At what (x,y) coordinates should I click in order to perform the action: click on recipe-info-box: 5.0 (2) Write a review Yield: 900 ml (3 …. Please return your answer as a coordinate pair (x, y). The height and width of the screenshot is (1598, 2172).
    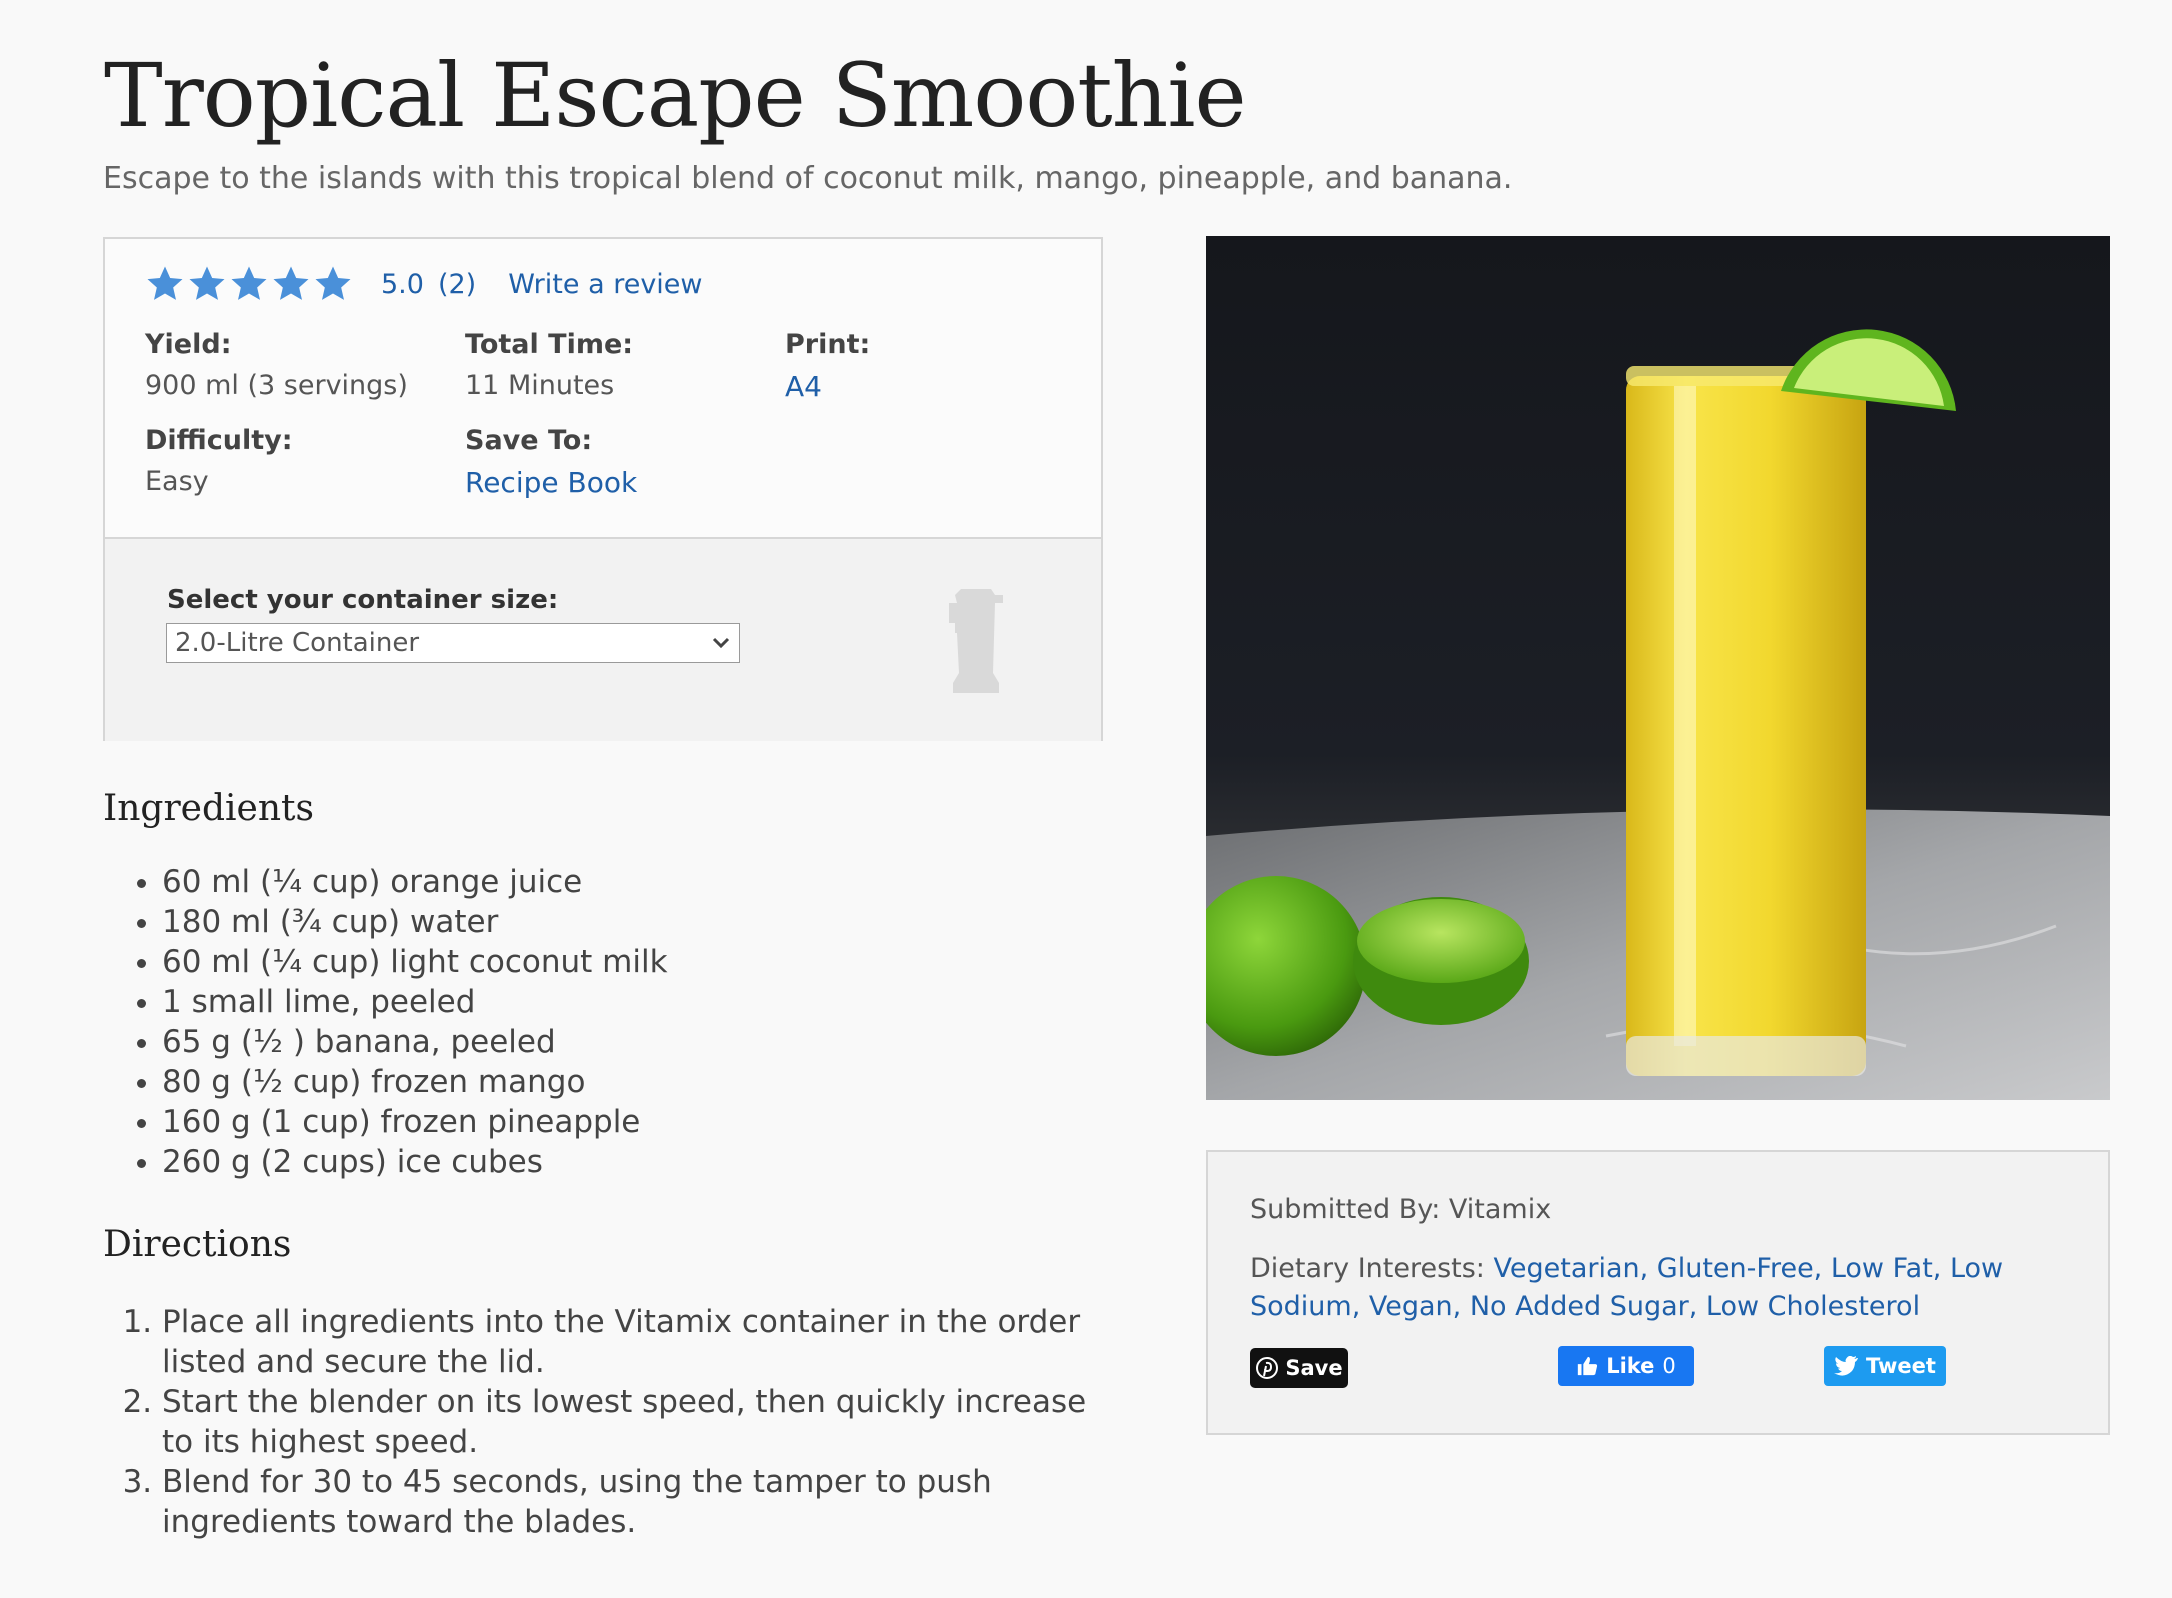
    Looking at the image, I should click on (603, 489).